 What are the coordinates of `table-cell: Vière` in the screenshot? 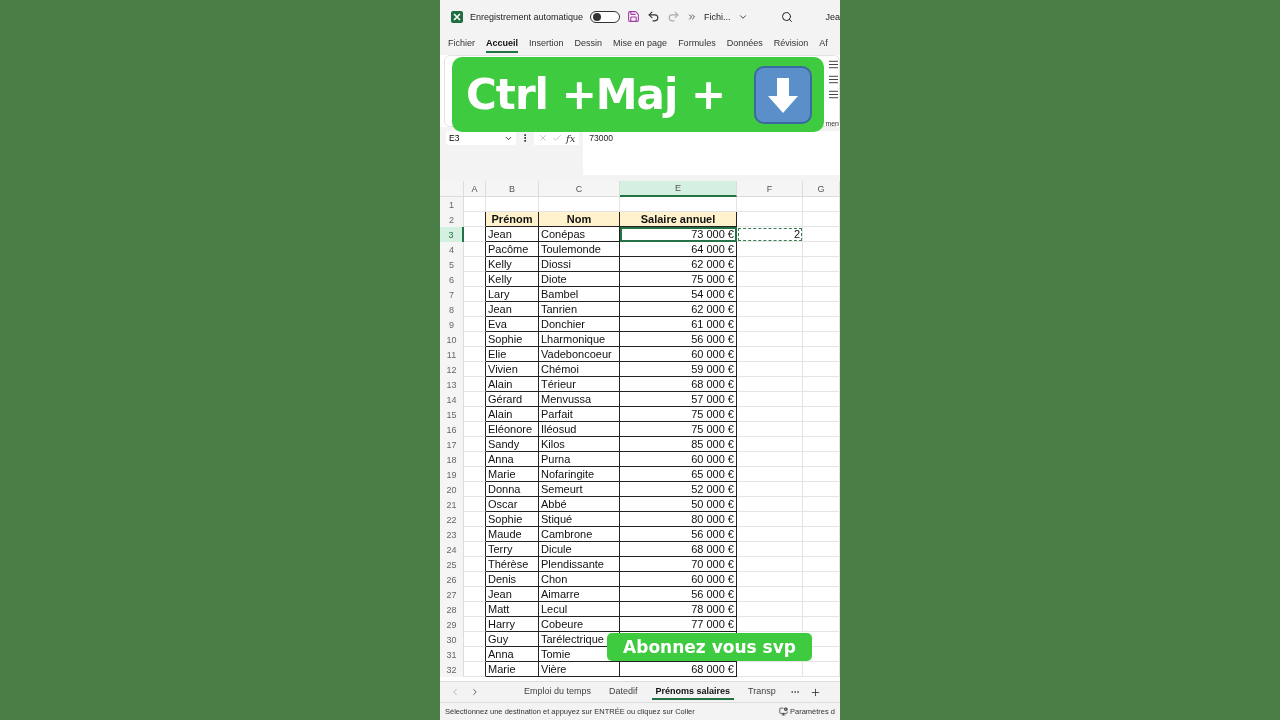 It's located at (579, 669).